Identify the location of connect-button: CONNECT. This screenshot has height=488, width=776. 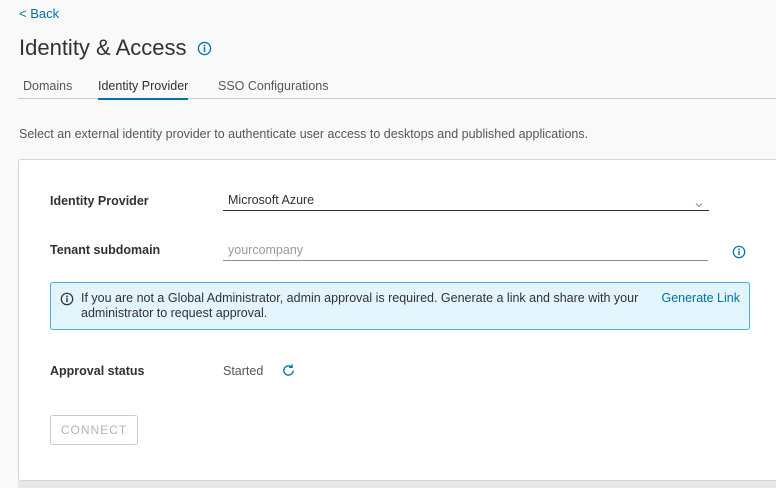
(94, 430).